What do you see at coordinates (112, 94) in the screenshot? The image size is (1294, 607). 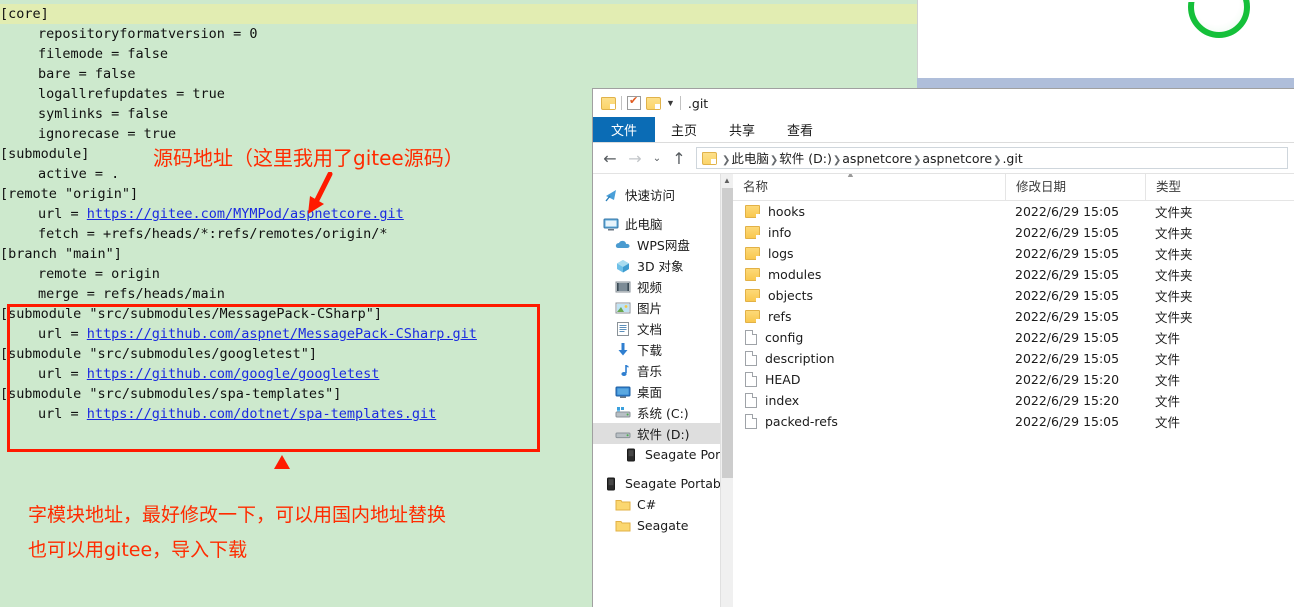 I see `code-line: logallrefupdates = true` at bounding box center [112, 94].